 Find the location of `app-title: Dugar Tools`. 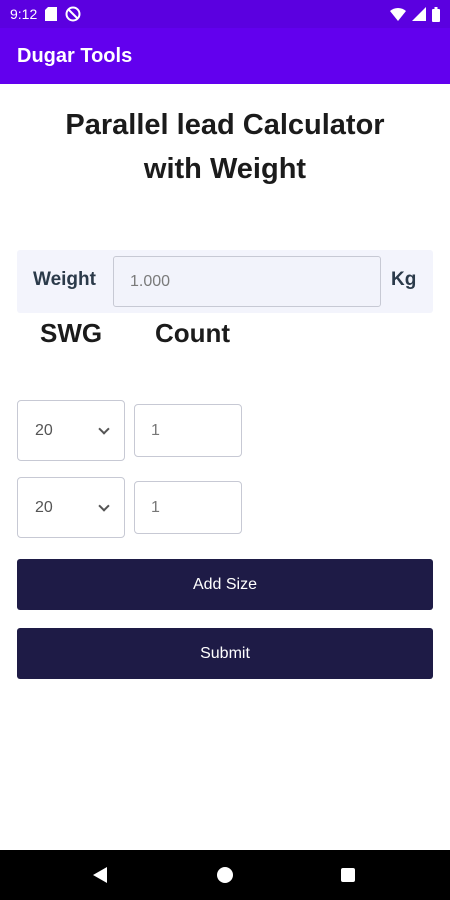

app-title: Dugar Tools is located at coordinates (75, 55).